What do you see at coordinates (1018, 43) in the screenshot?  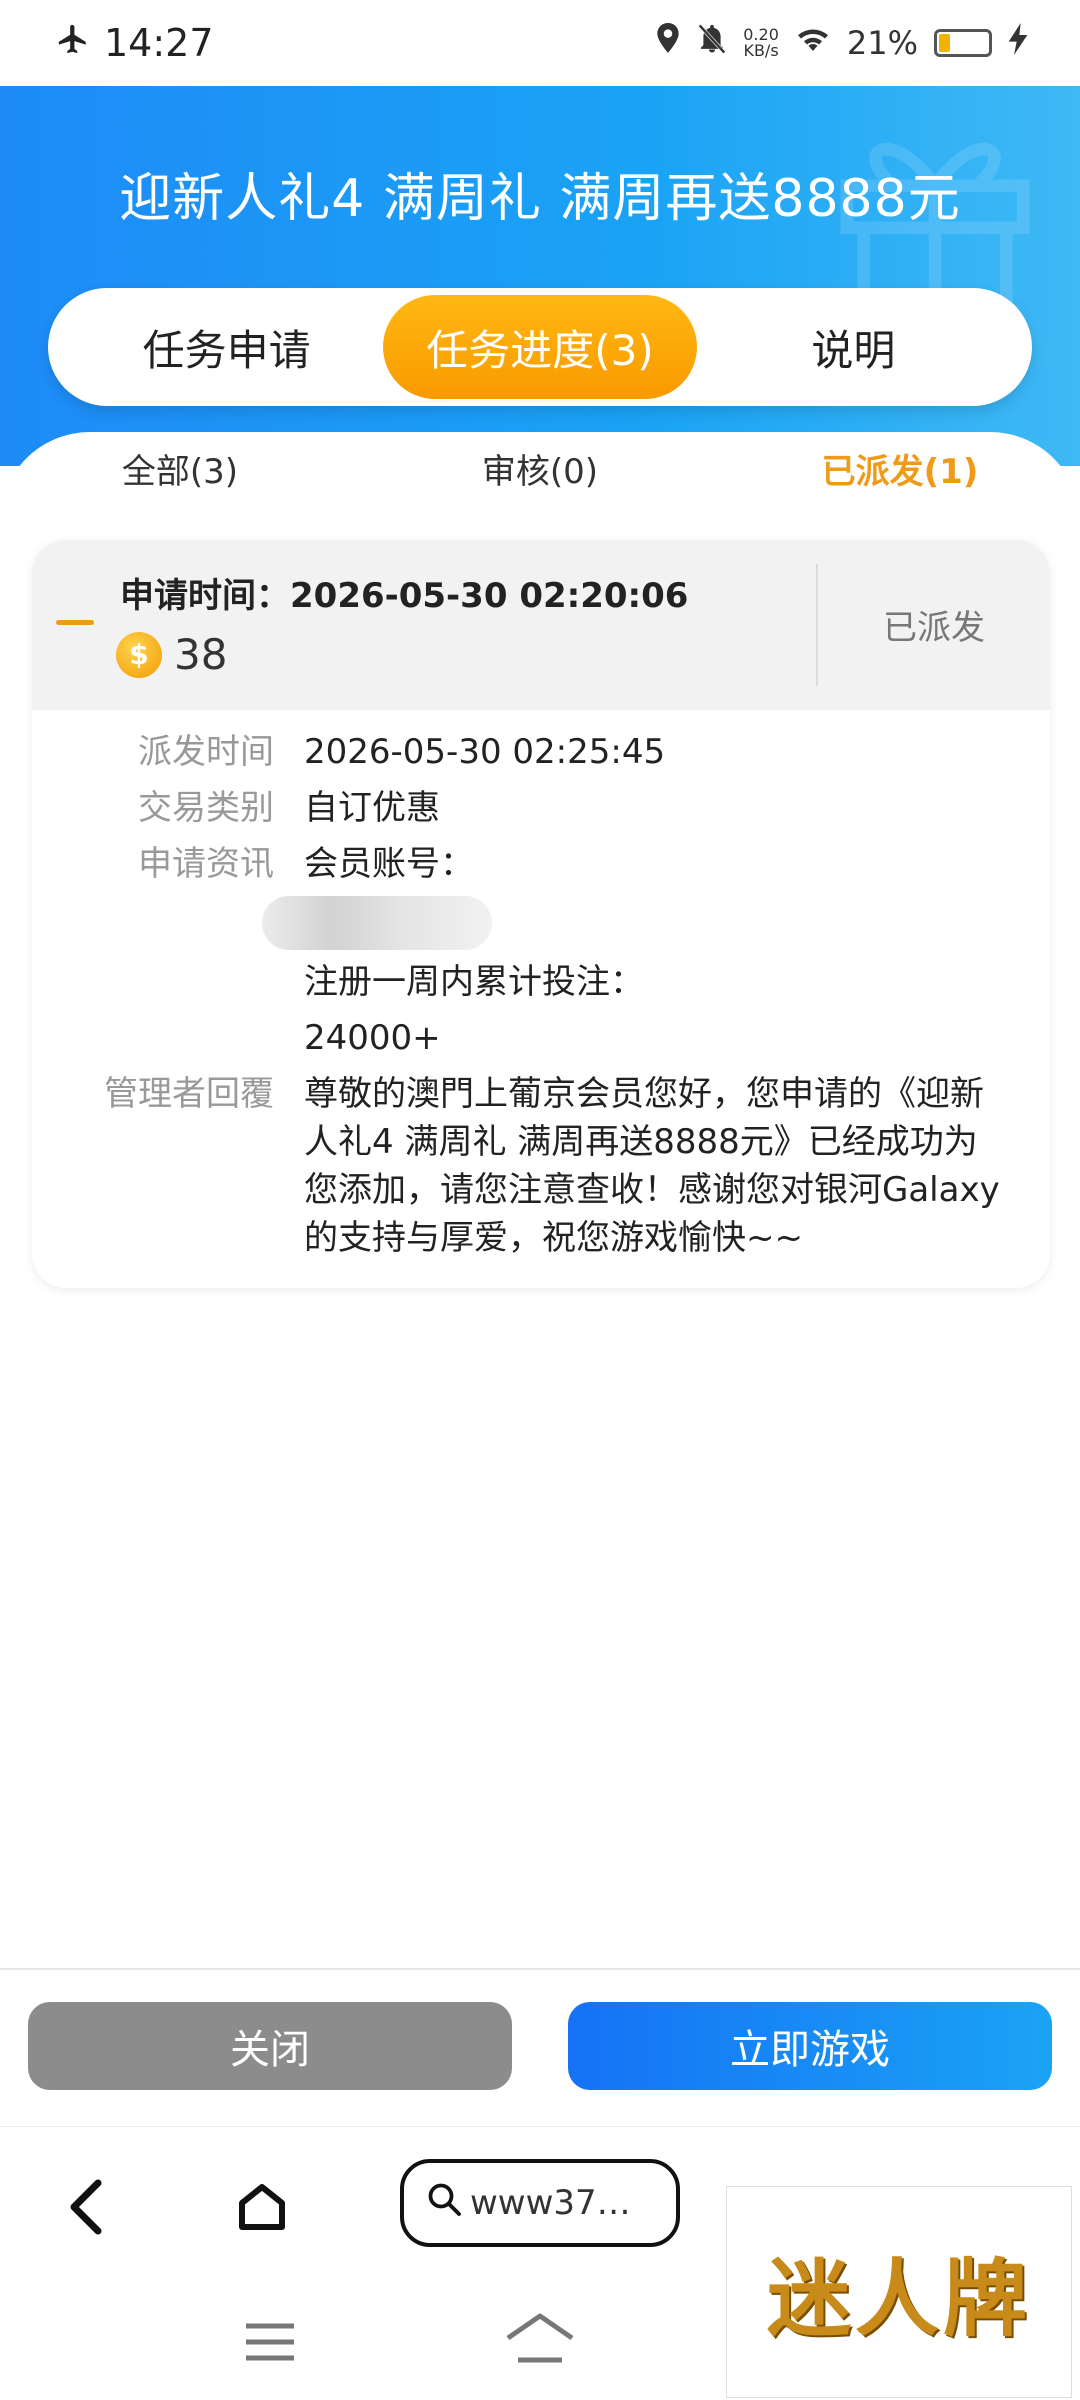 I see `charging-icon` at bounding box center [1018, 43].